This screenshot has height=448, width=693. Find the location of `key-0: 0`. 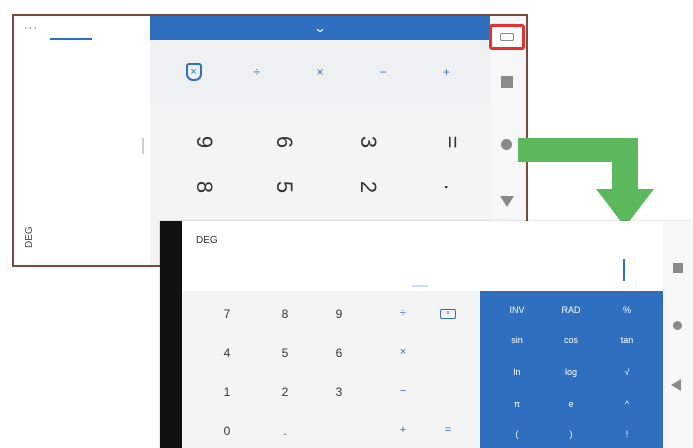

key-0: 0 is located at coordinates (227, 431).